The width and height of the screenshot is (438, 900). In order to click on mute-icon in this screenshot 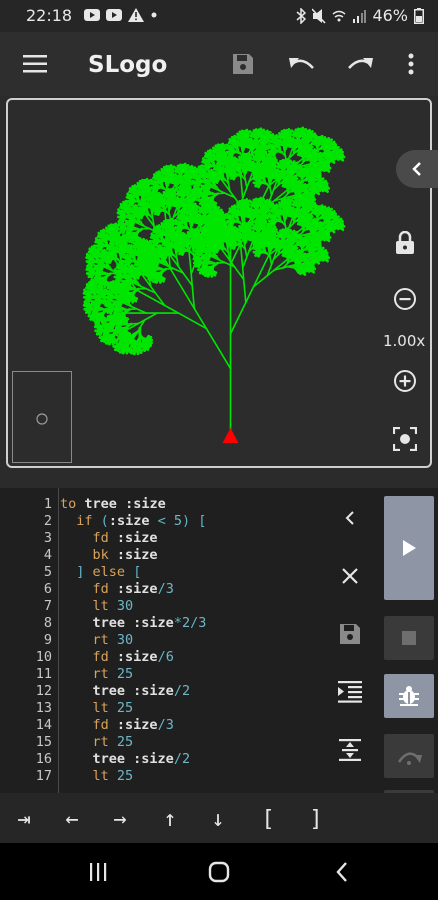, I will do `click(319, 15)`.